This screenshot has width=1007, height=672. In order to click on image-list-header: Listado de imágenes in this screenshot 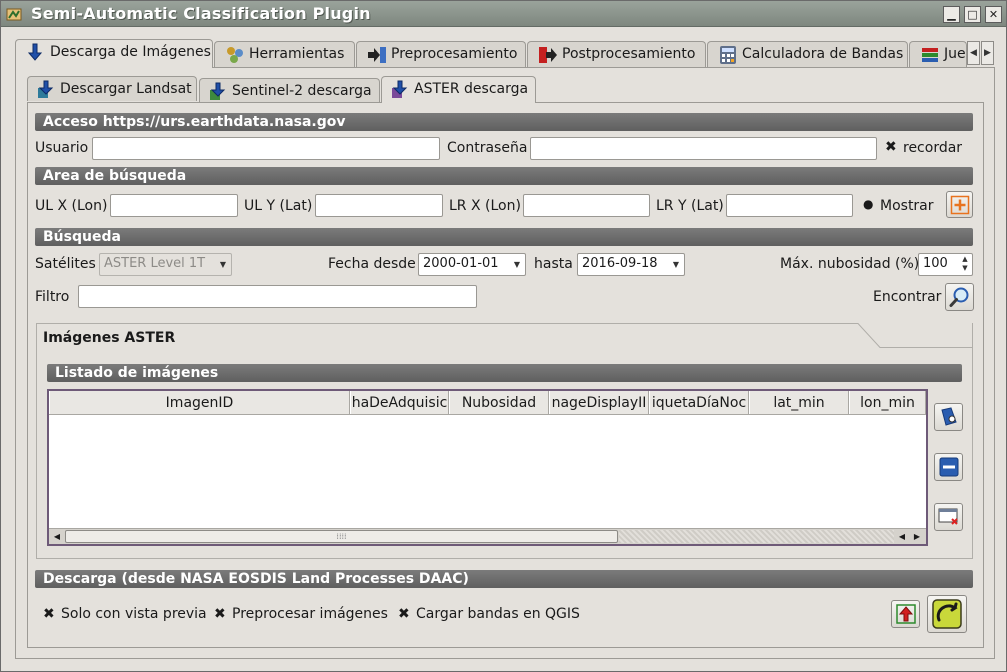, I will do `click(504, 373)`.